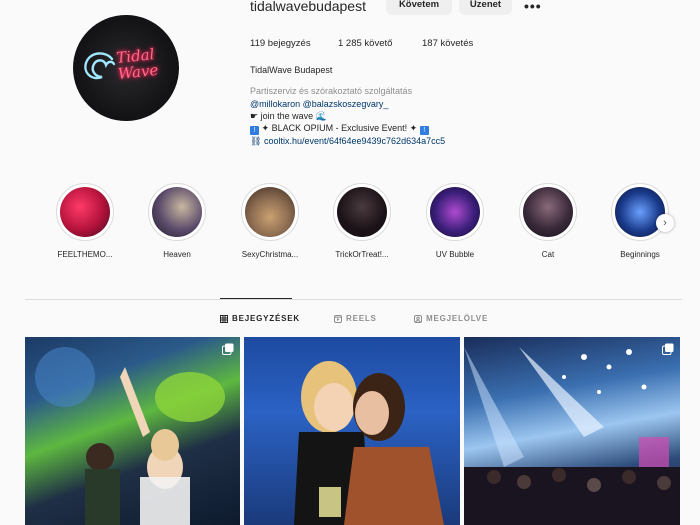  I want to click on bio-event-text: BLACK OPIUM - Exclusive Event!, so click(339, 128).